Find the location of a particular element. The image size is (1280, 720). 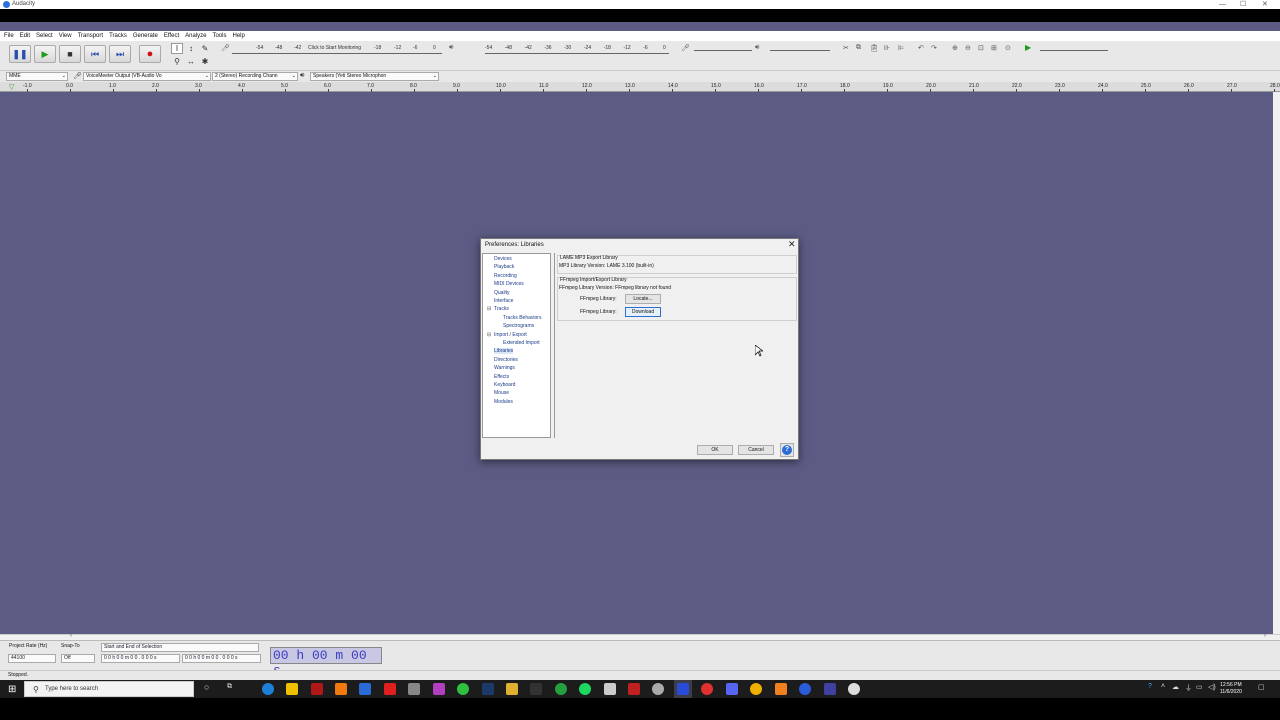

menu-item-analyze: Analyze is located at coordinates (195, 36).